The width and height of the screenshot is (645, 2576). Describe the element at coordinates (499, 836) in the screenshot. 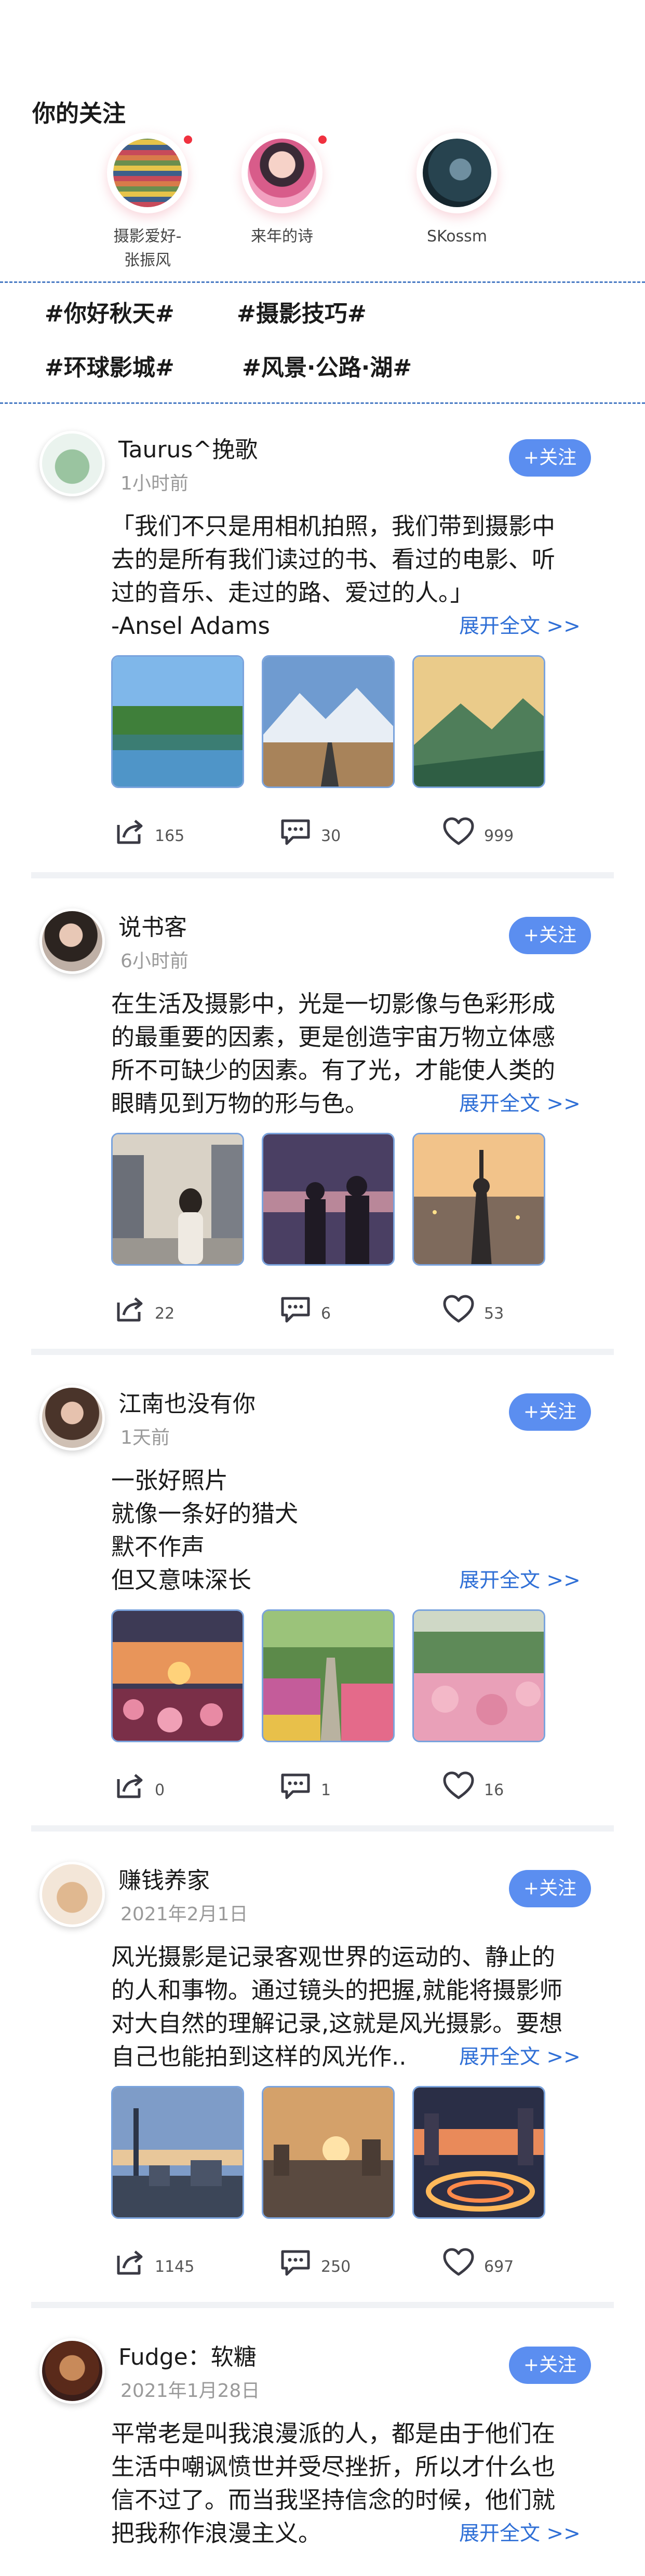

I see `like-count: 999` at that location.